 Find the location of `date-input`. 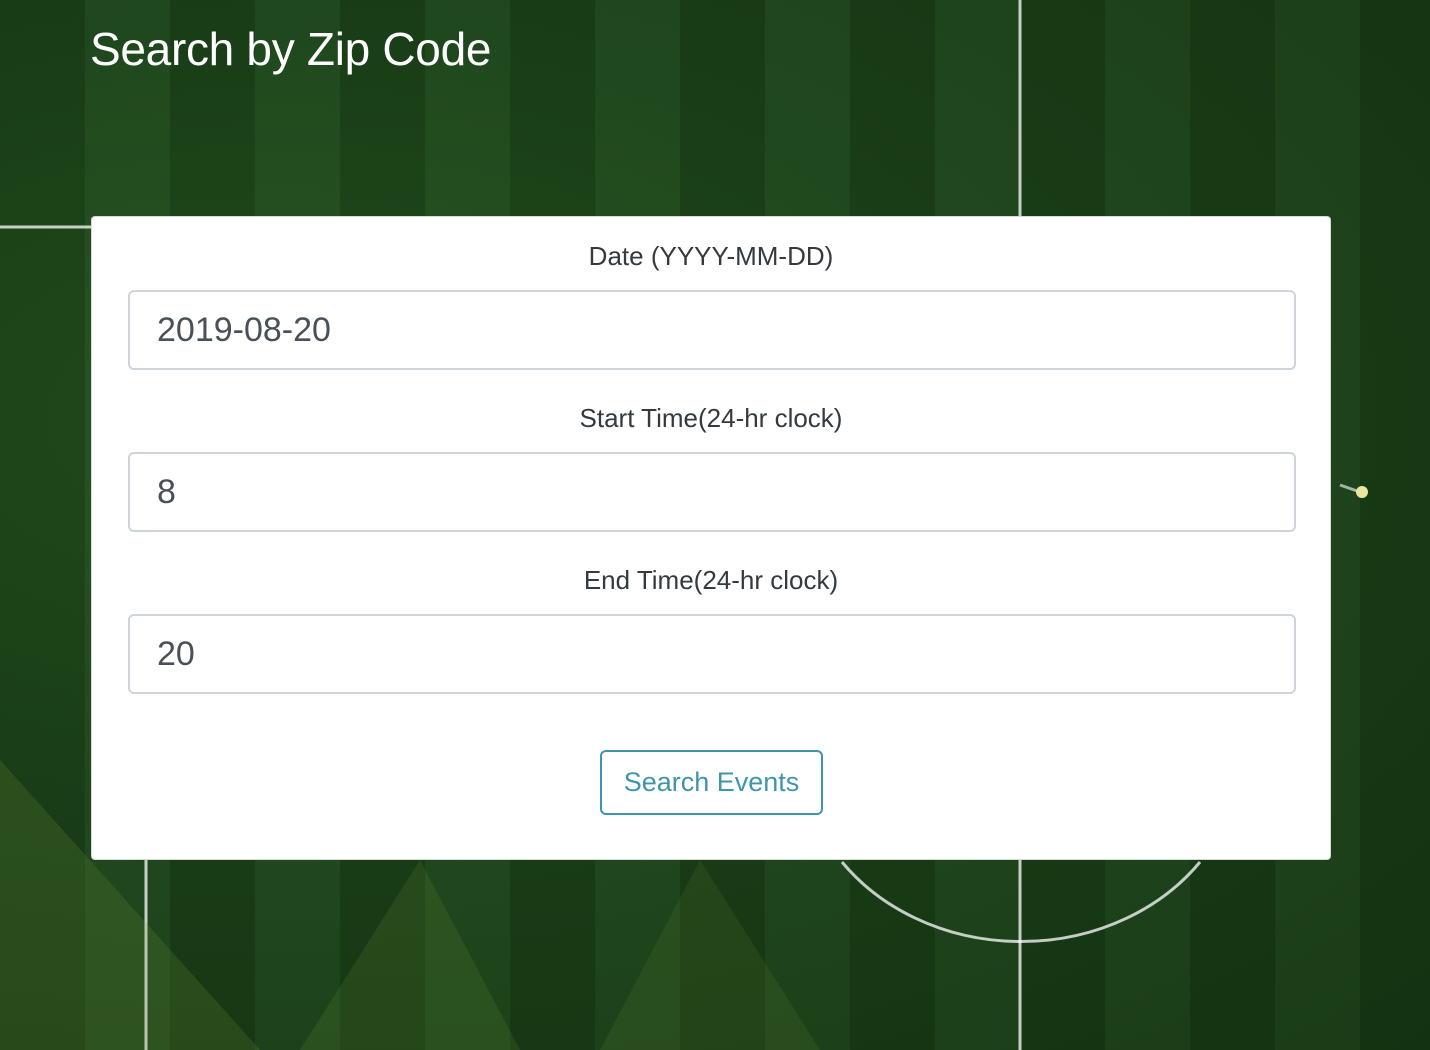

date-input is located at coordinates (712, 330).